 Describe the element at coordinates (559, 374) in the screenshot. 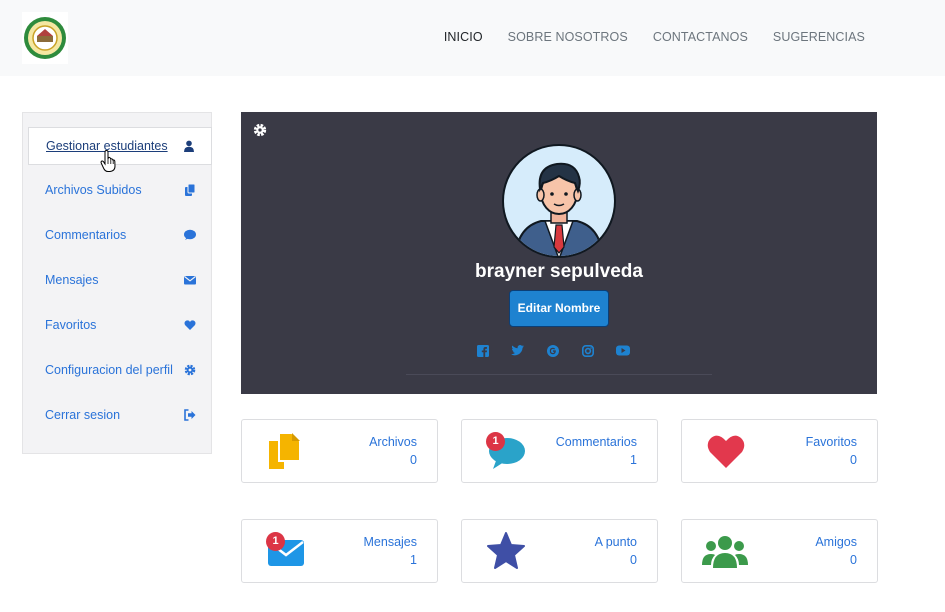

I see `divider` at that location.